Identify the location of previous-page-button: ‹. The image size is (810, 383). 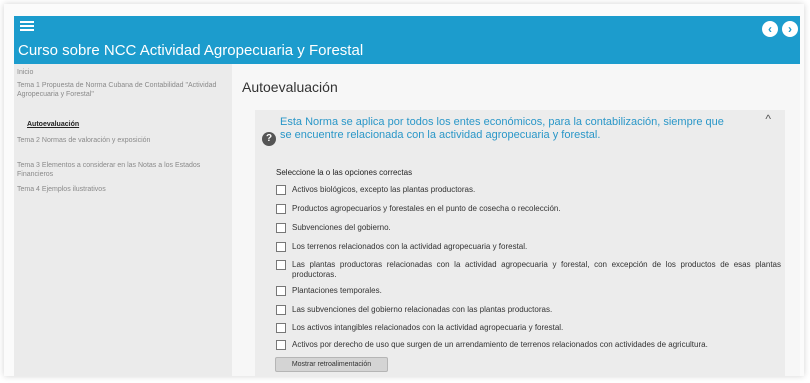
(770, 29).